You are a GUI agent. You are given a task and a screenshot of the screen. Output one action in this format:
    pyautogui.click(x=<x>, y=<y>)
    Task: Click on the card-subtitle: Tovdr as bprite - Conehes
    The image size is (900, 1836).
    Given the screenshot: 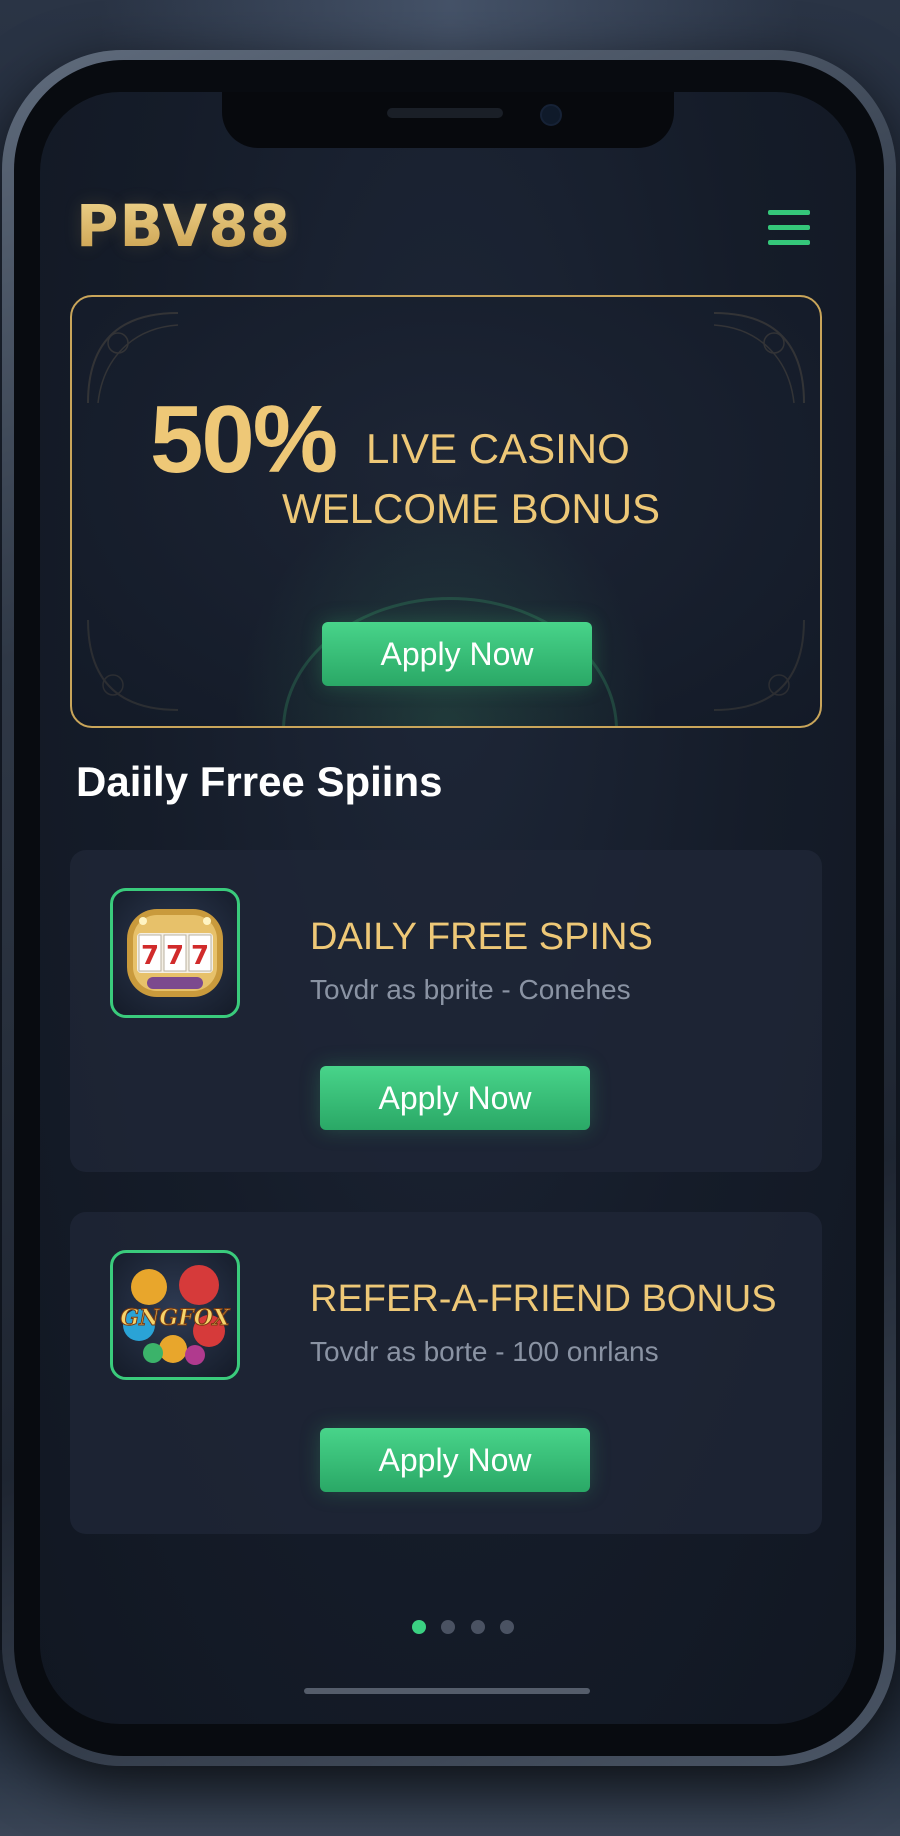 What is the action you would take?
    pyautogui.click(x=470, y=989)
    